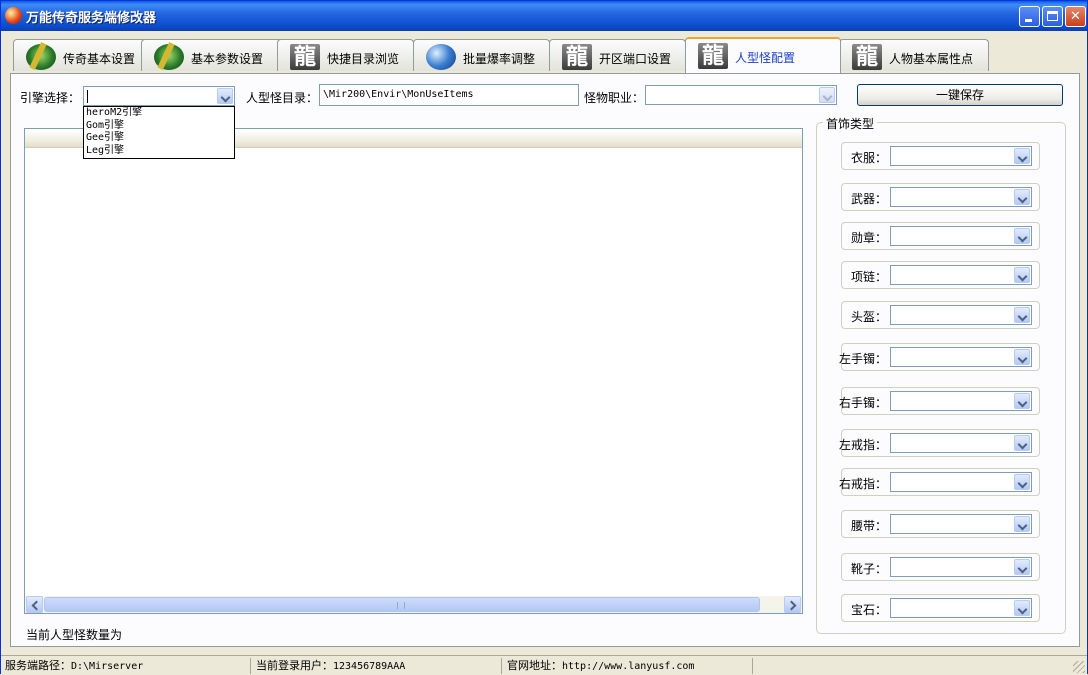 The height and width of the screenshot is (675, 1088). I want to click on slot-helmet: 头盔：, so click(940, 315).